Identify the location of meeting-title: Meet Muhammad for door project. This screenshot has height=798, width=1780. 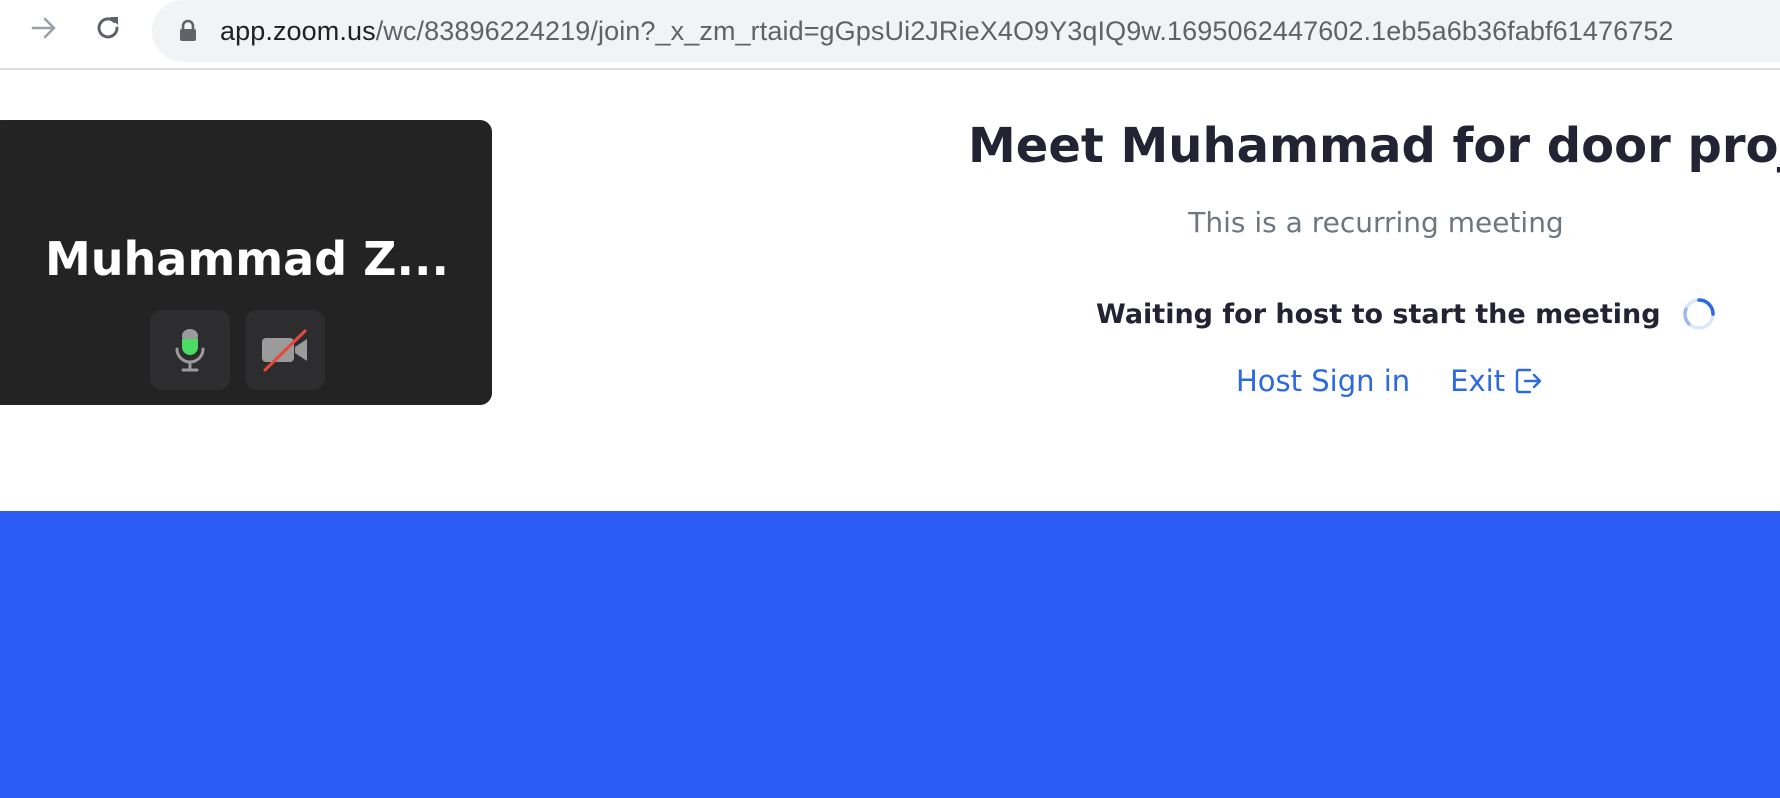
(1374, 146).